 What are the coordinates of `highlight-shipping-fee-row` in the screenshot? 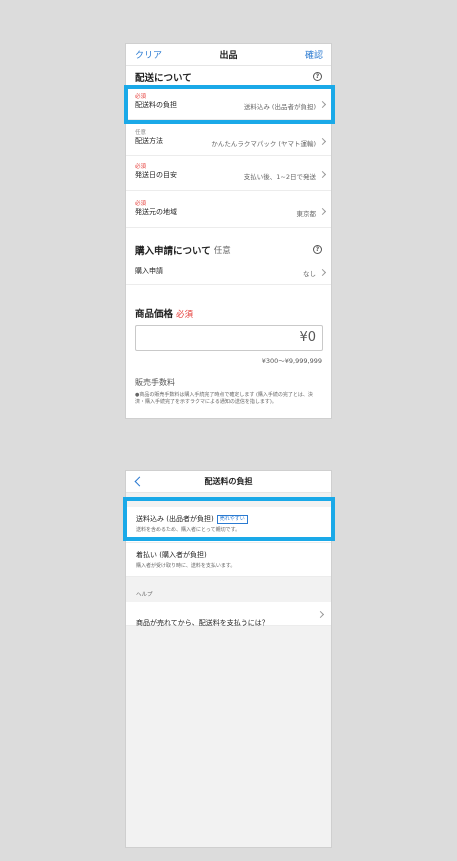 It's located at (229, 104).